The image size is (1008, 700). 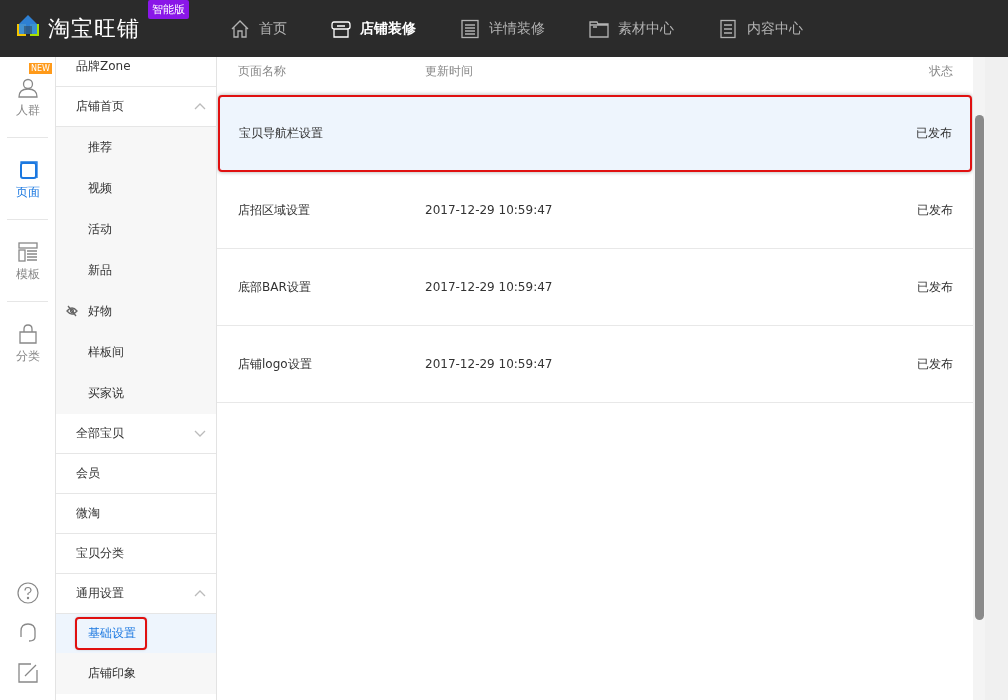 What do you see at coordinates (631, 28) in the screenshot?
I see `nav-tab: 素材中心` at bounding box center [631, 28].